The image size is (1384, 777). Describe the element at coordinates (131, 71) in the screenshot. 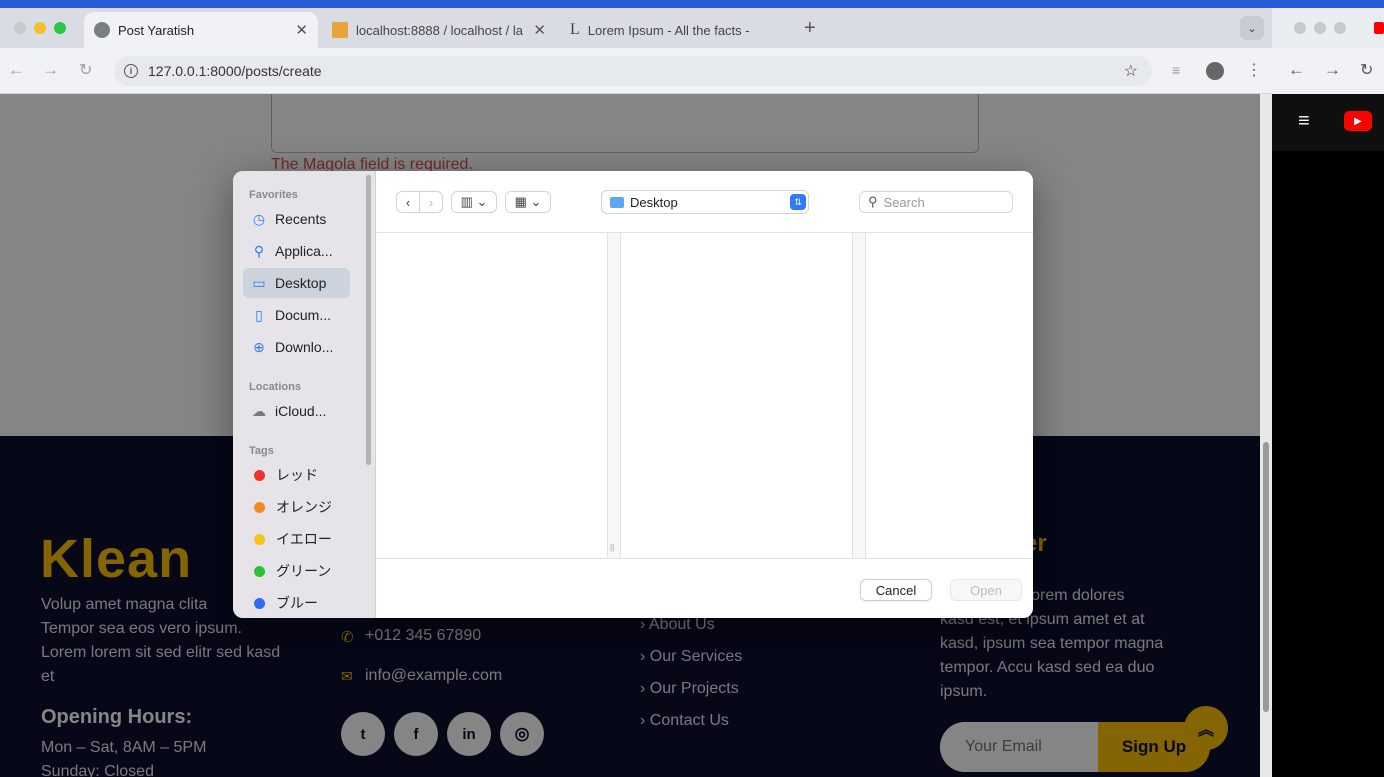

I see `site-info-icon: i` at that location.